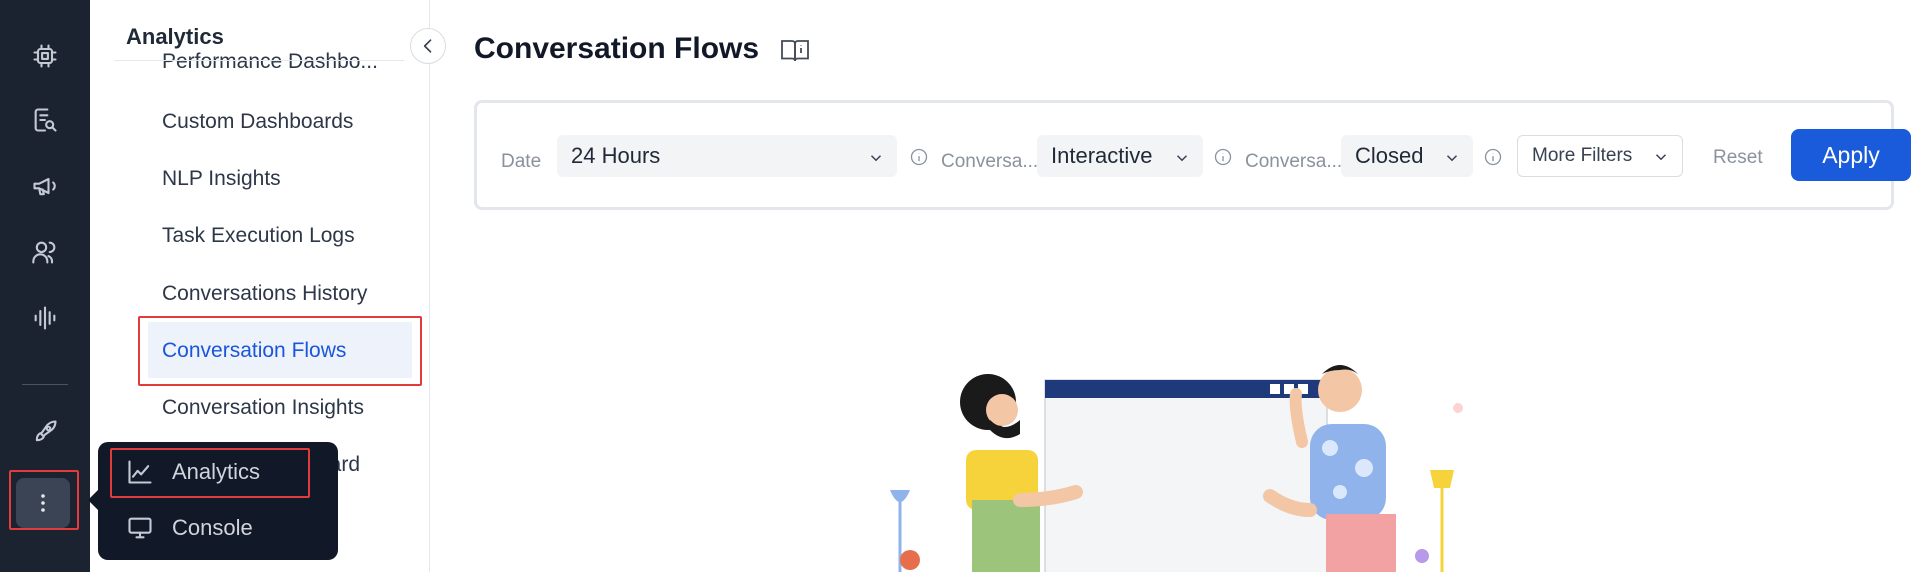  I want to click on audio-wave-icon, so click(45, 318).